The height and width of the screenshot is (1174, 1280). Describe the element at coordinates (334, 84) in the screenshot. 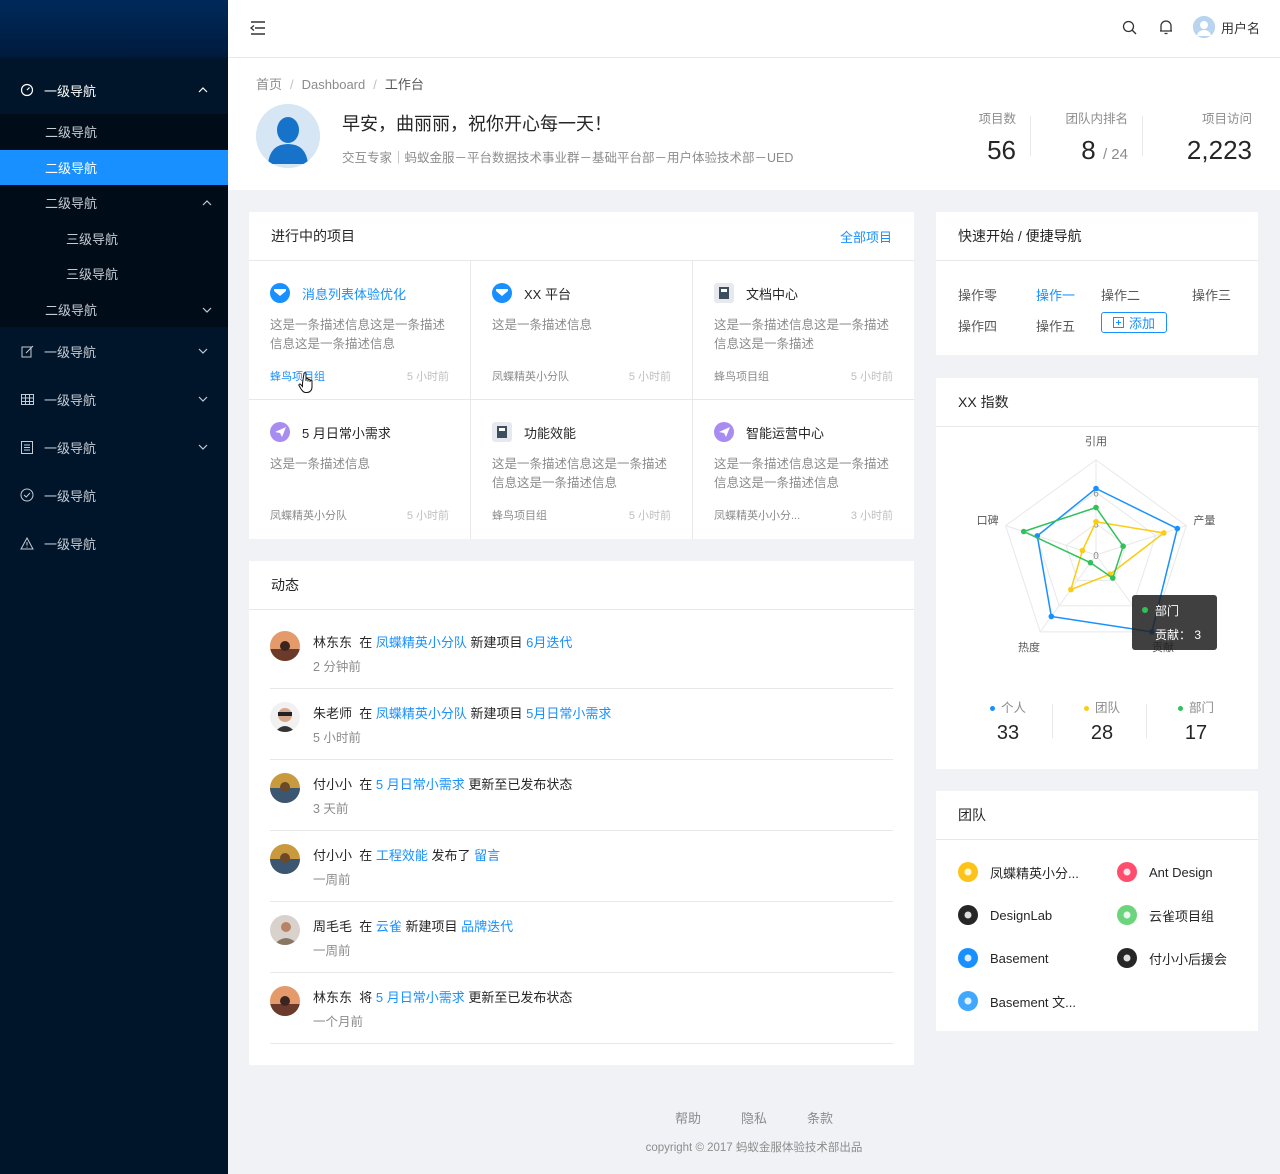

I see `breadcrumb-link: Dashboard` at that location.